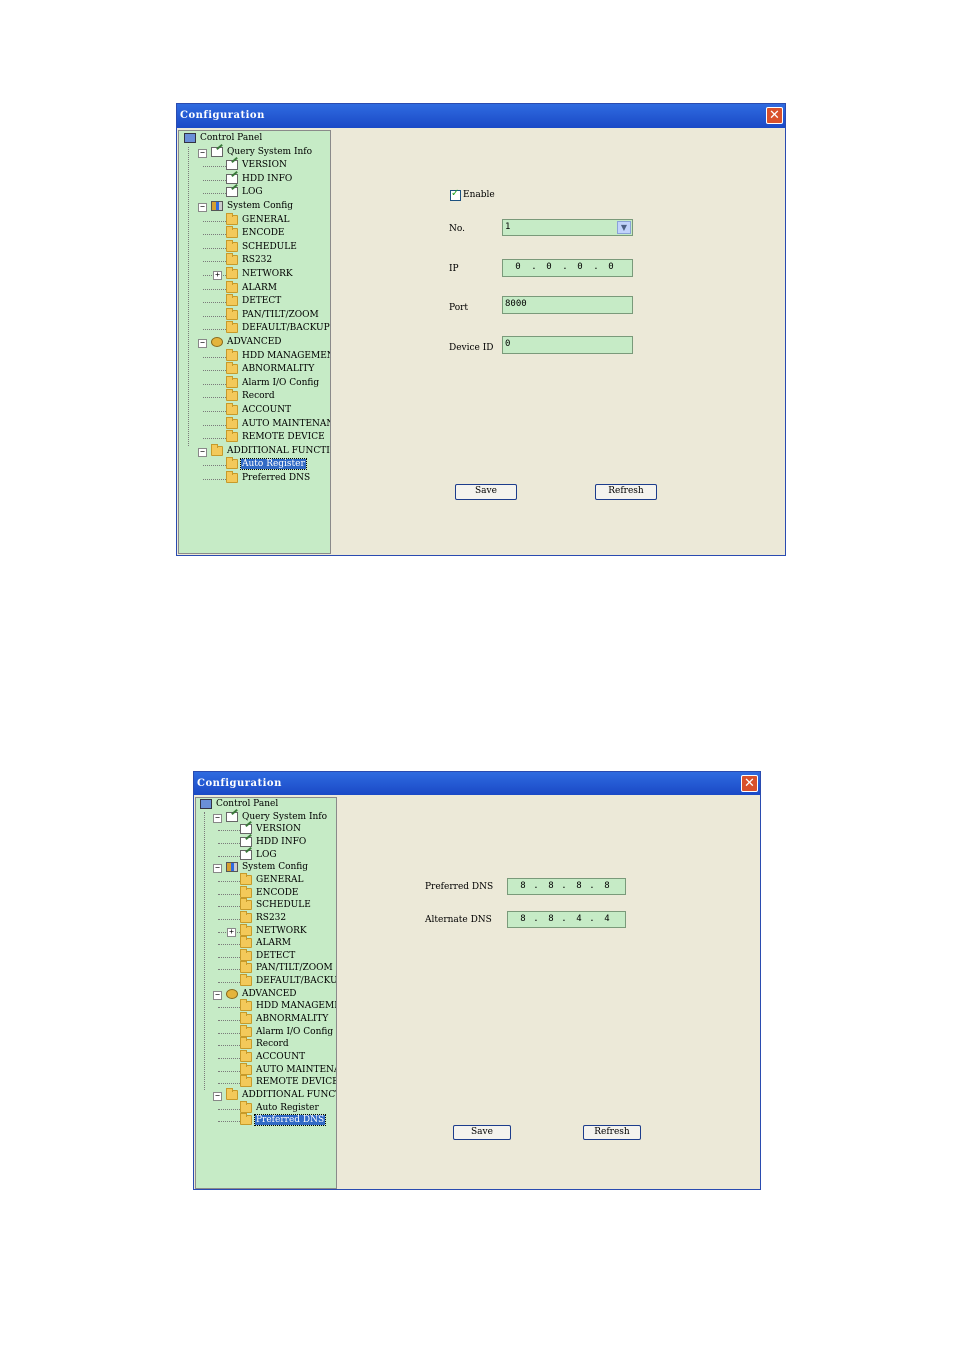 This screenshot has height=1350, width=954. What do you see at coordinates (455, 194) in the screenshot?
I see `enable-checkbox` at bounding box center [455, 194].